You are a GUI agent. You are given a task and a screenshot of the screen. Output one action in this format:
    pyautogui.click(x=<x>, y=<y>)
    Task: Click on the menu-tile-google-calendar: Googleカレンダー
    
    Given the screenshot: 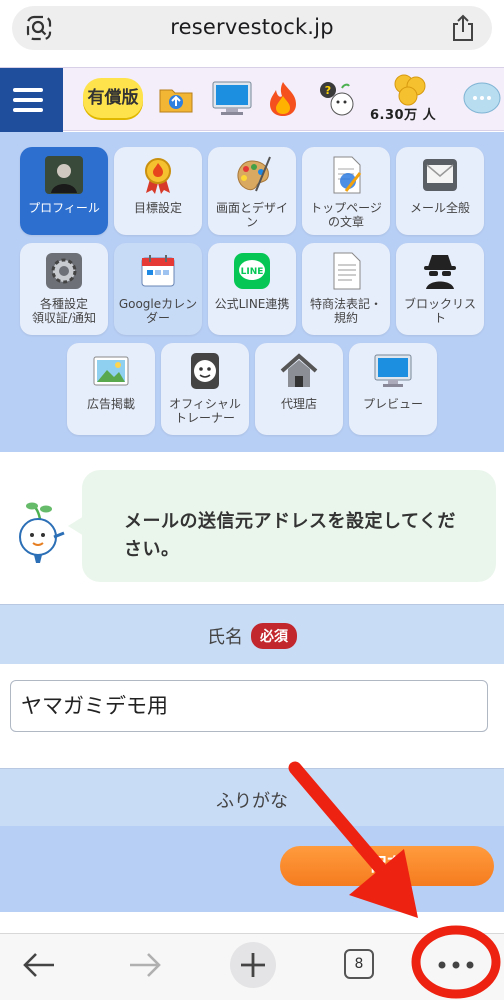 What is the action you would take?
    pyautogui.click(x=158, y=289)
    